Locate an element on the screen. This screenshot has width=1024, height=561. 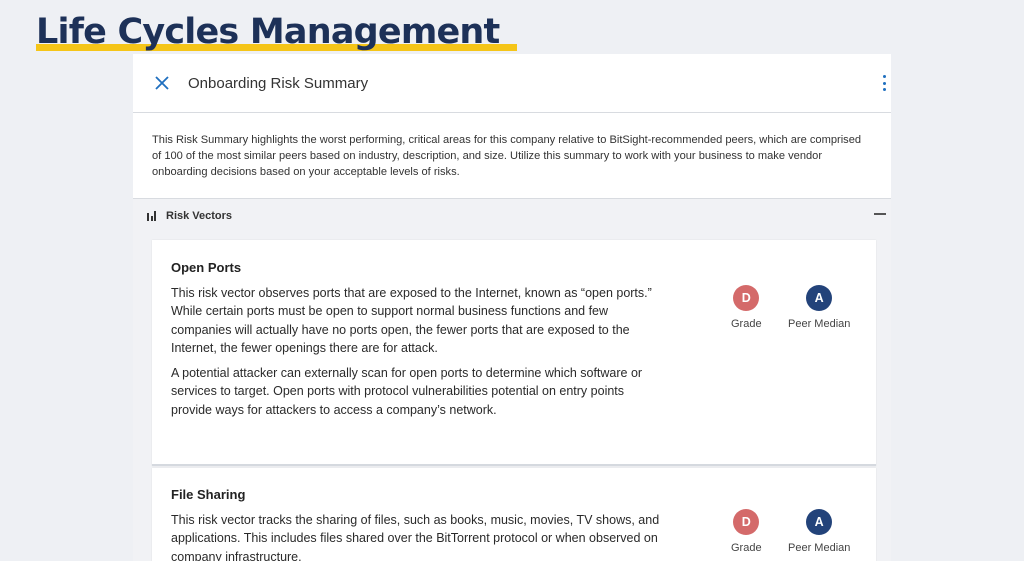
collapse-minus-icon is located at coordinates (880, 214).